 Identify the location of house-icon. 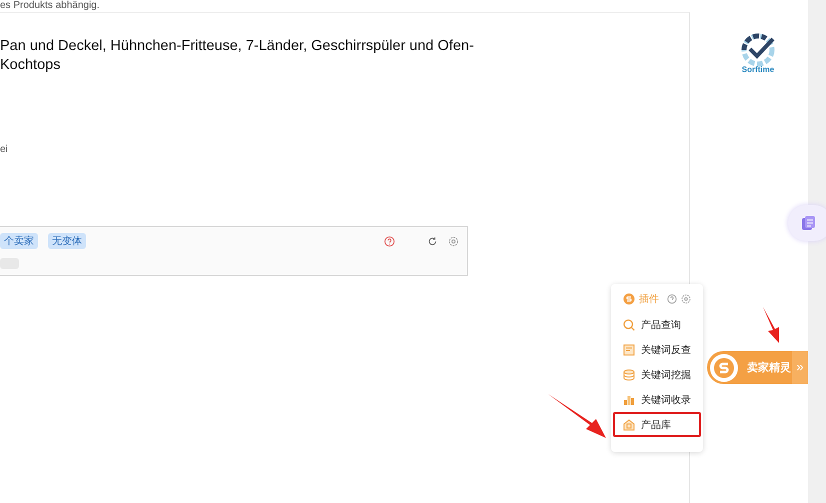
(629, 424).